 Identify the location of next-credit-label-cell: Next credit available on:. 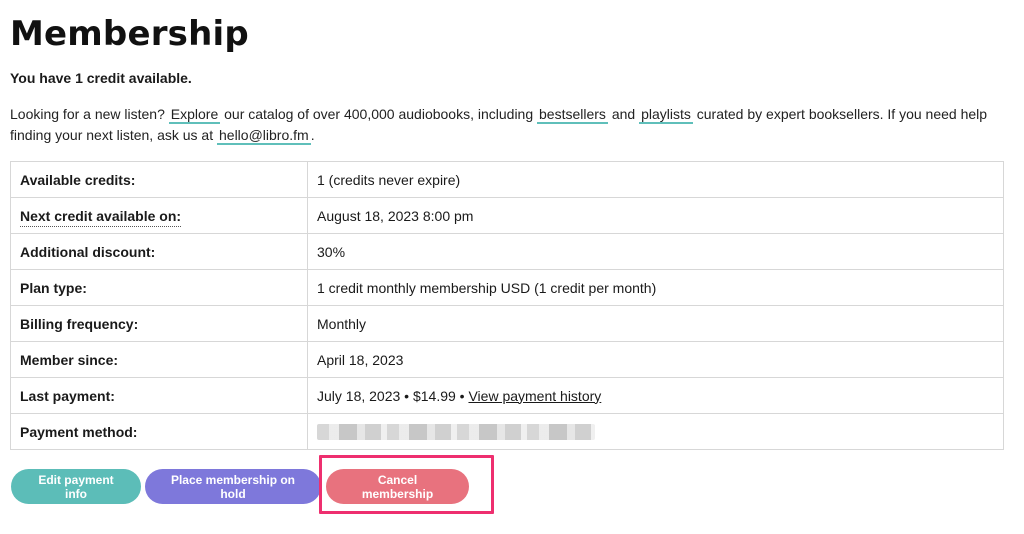
(159, 215).